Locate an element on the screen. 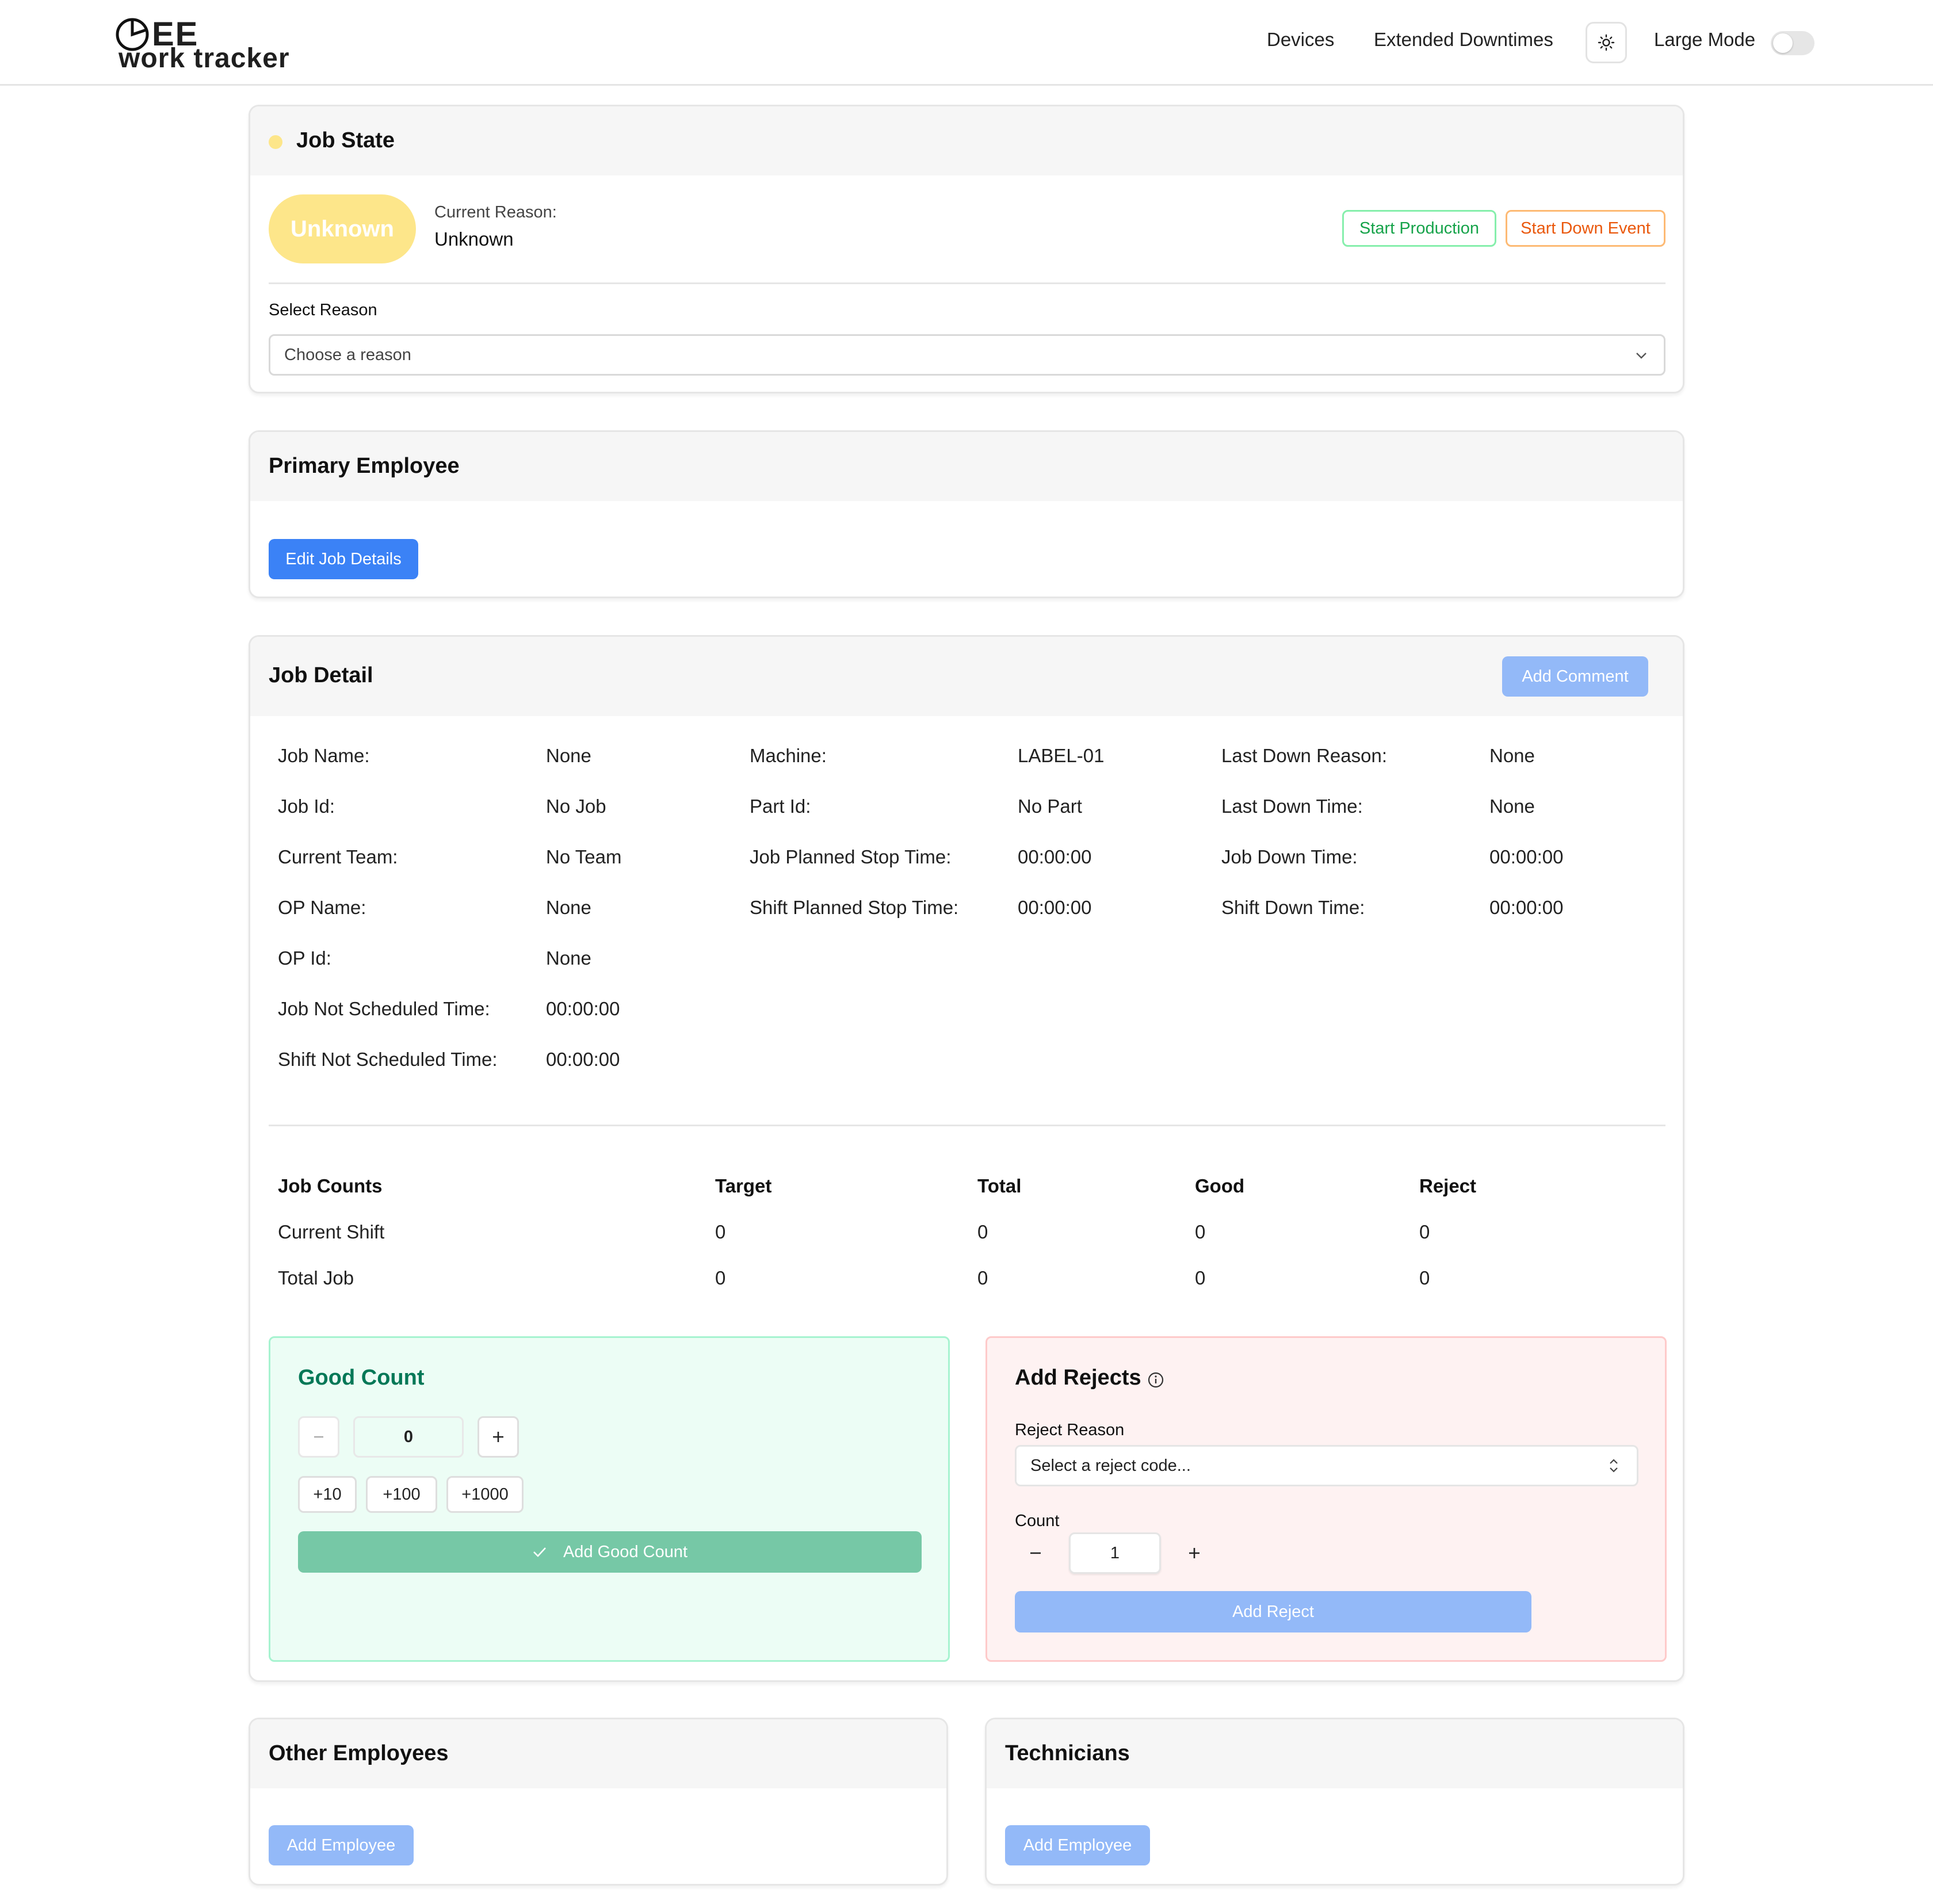 The image size is (1933, 1904). shift-planned-stop-time-value: 00:00:00 is located at coordinates (1055, 908).